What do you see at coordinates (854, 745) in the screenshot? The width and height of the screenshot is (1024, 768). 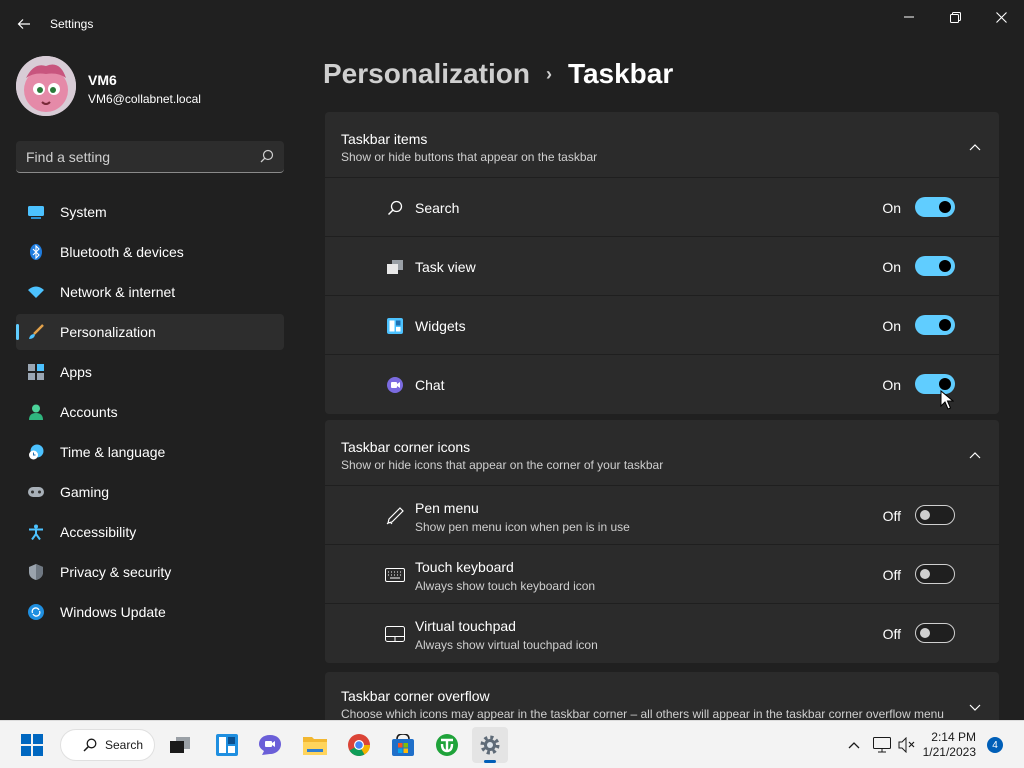 I see `tray-overflow-chevron-icon` at bounding box center [854, 745].